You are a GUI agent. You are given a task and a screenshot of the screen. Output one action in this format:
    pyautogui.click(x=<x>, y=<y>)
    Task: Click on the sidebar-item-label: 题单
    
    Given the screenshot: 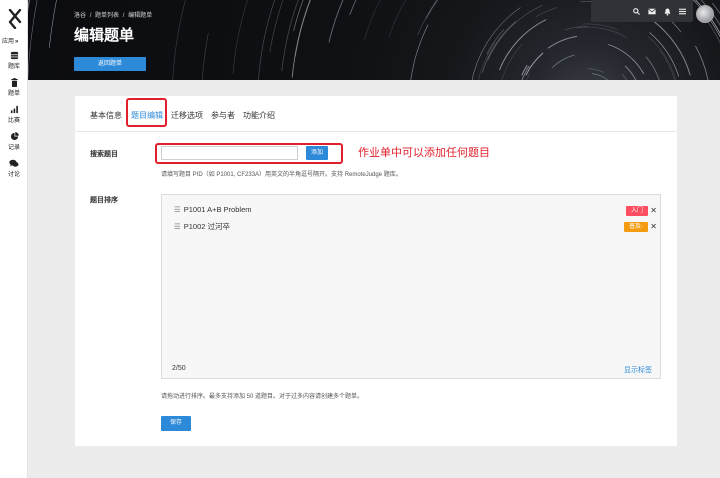 What is the action you would take?
    pyautogui.click(x=13, y=94)
    